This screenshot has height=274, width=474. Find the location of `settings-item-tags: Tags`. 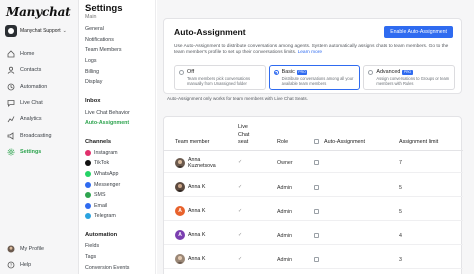

settings-item-tags: Tags is located at coordinates (90, 257).